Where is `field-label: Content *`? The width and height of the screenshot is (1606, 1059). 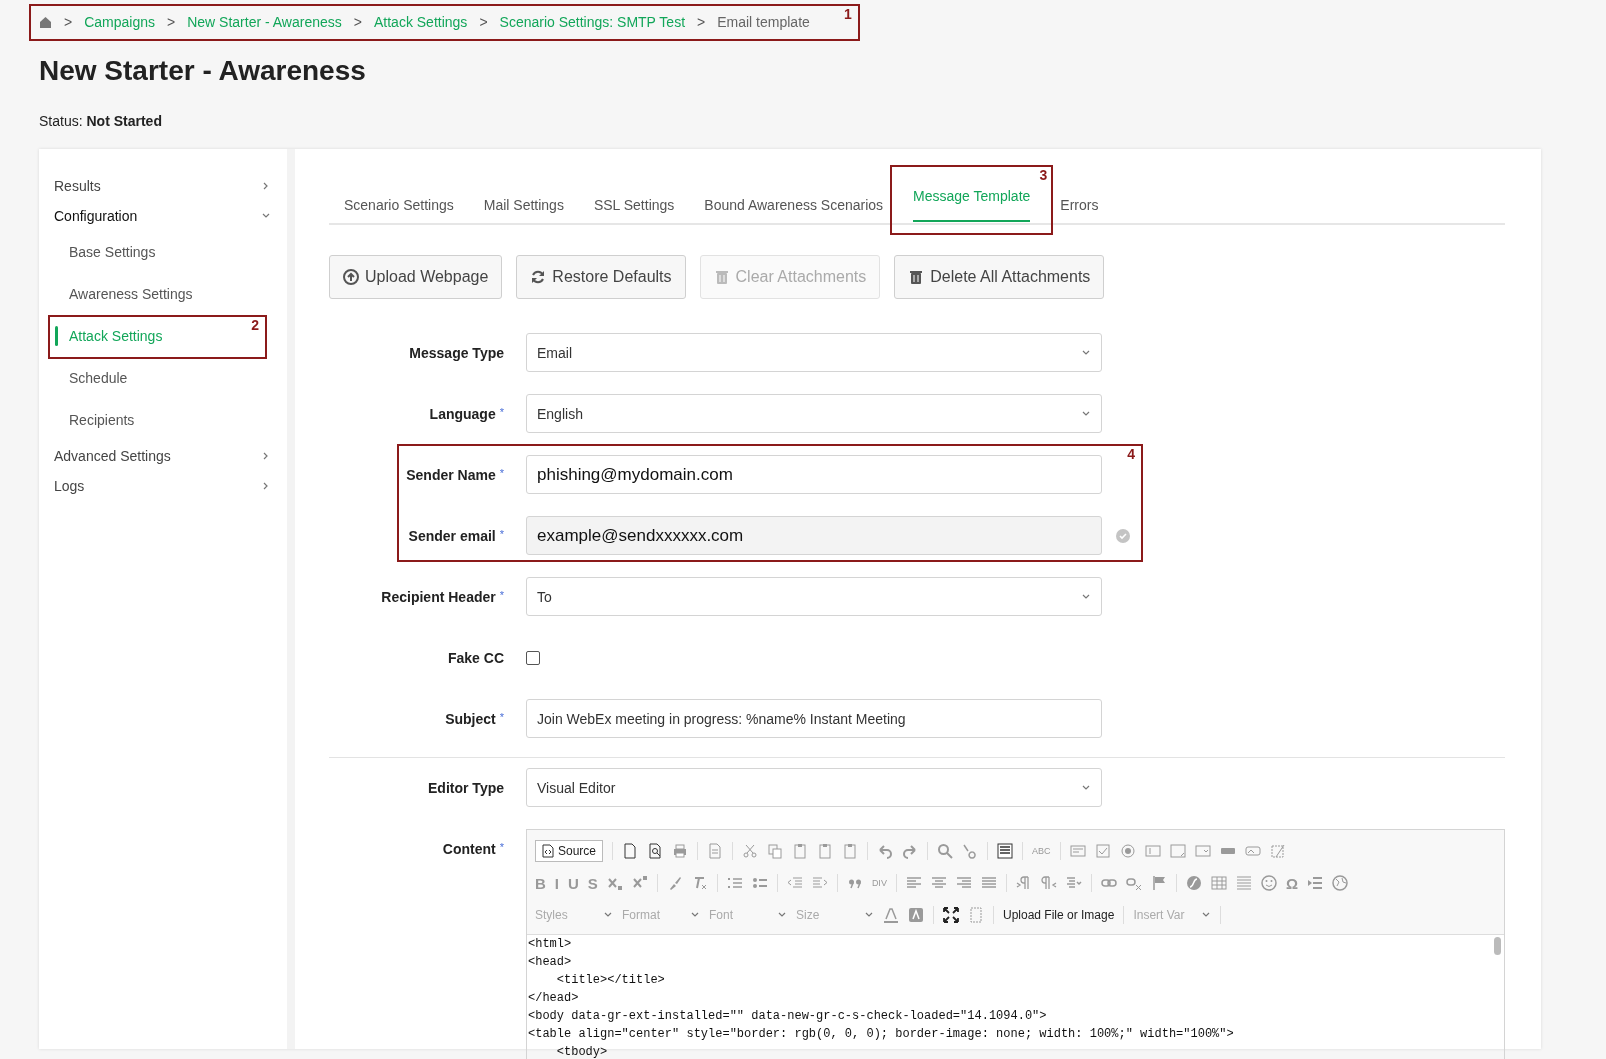 field-label: Content * is located at coordinates (472, 848).